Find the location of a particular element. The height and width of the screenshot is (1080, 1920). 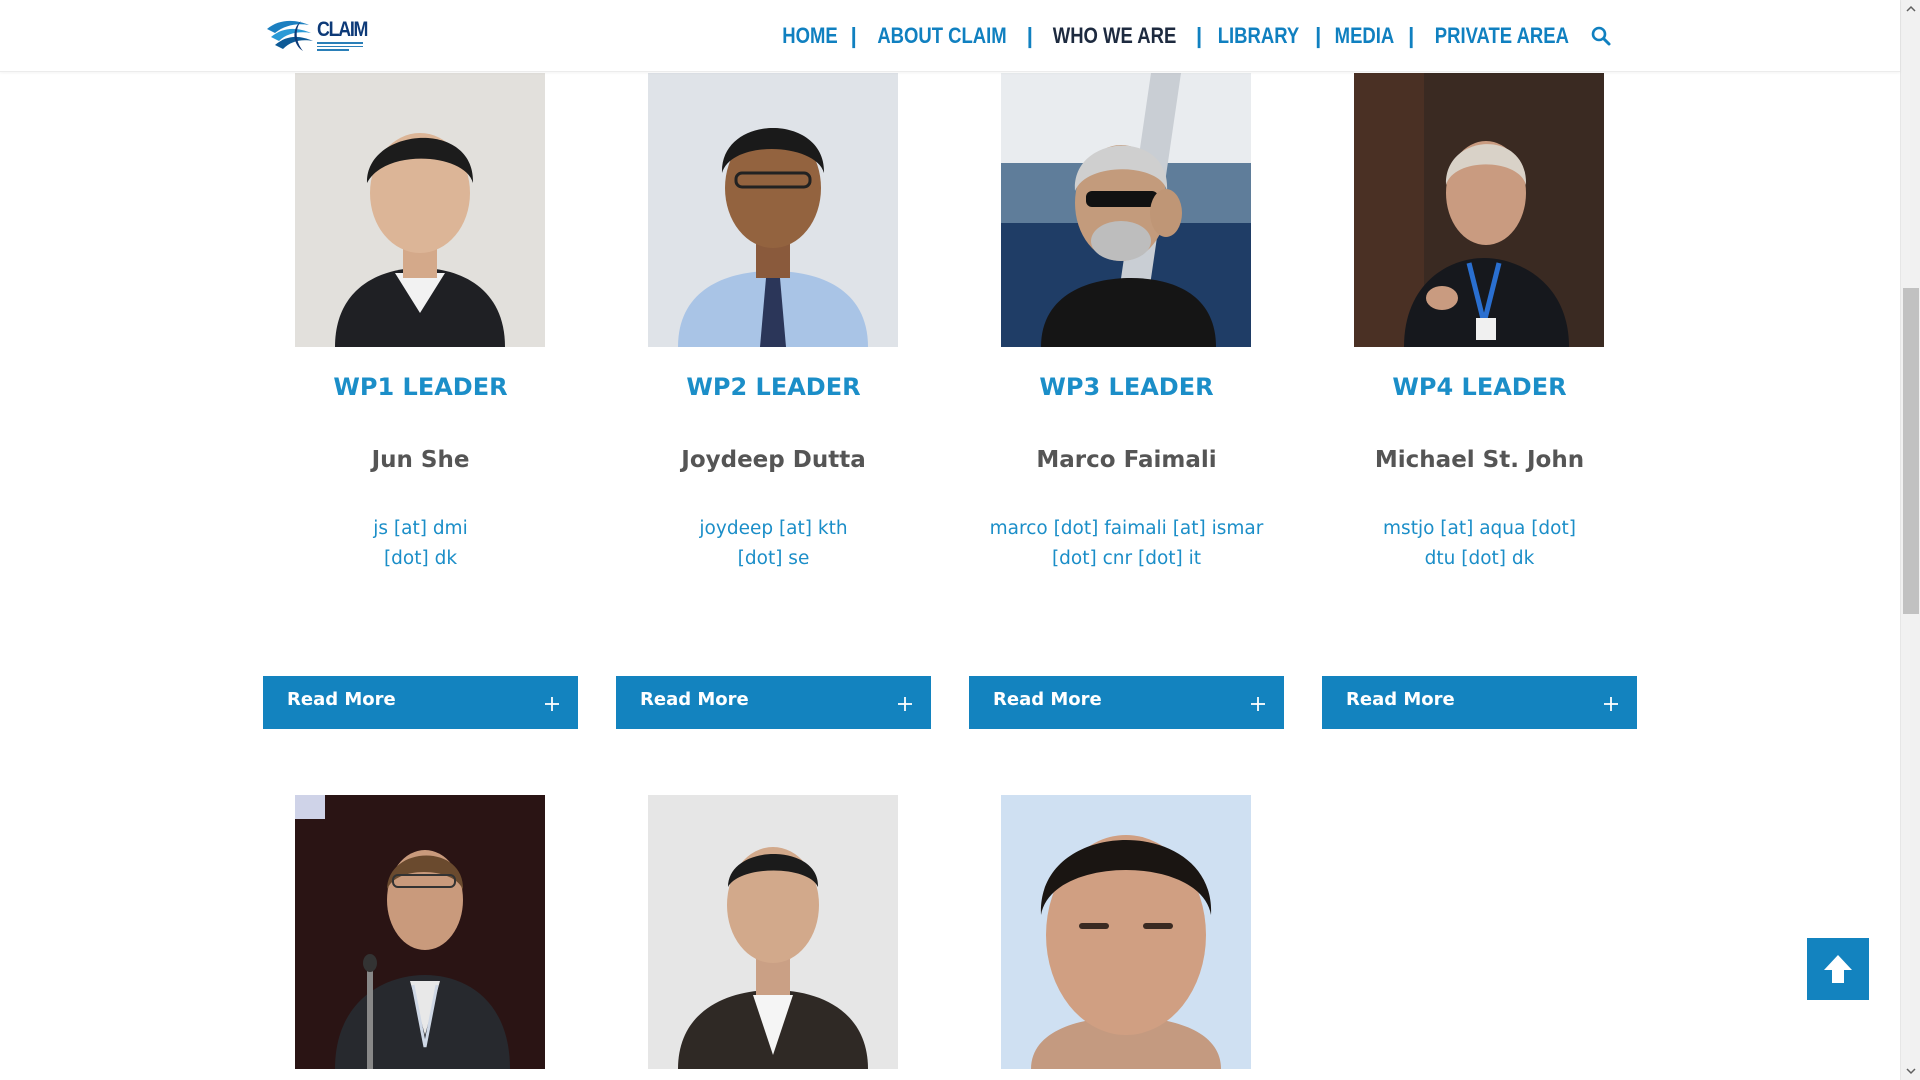

leader-name: Marco Faimali is located at coordinates (1126, 460).